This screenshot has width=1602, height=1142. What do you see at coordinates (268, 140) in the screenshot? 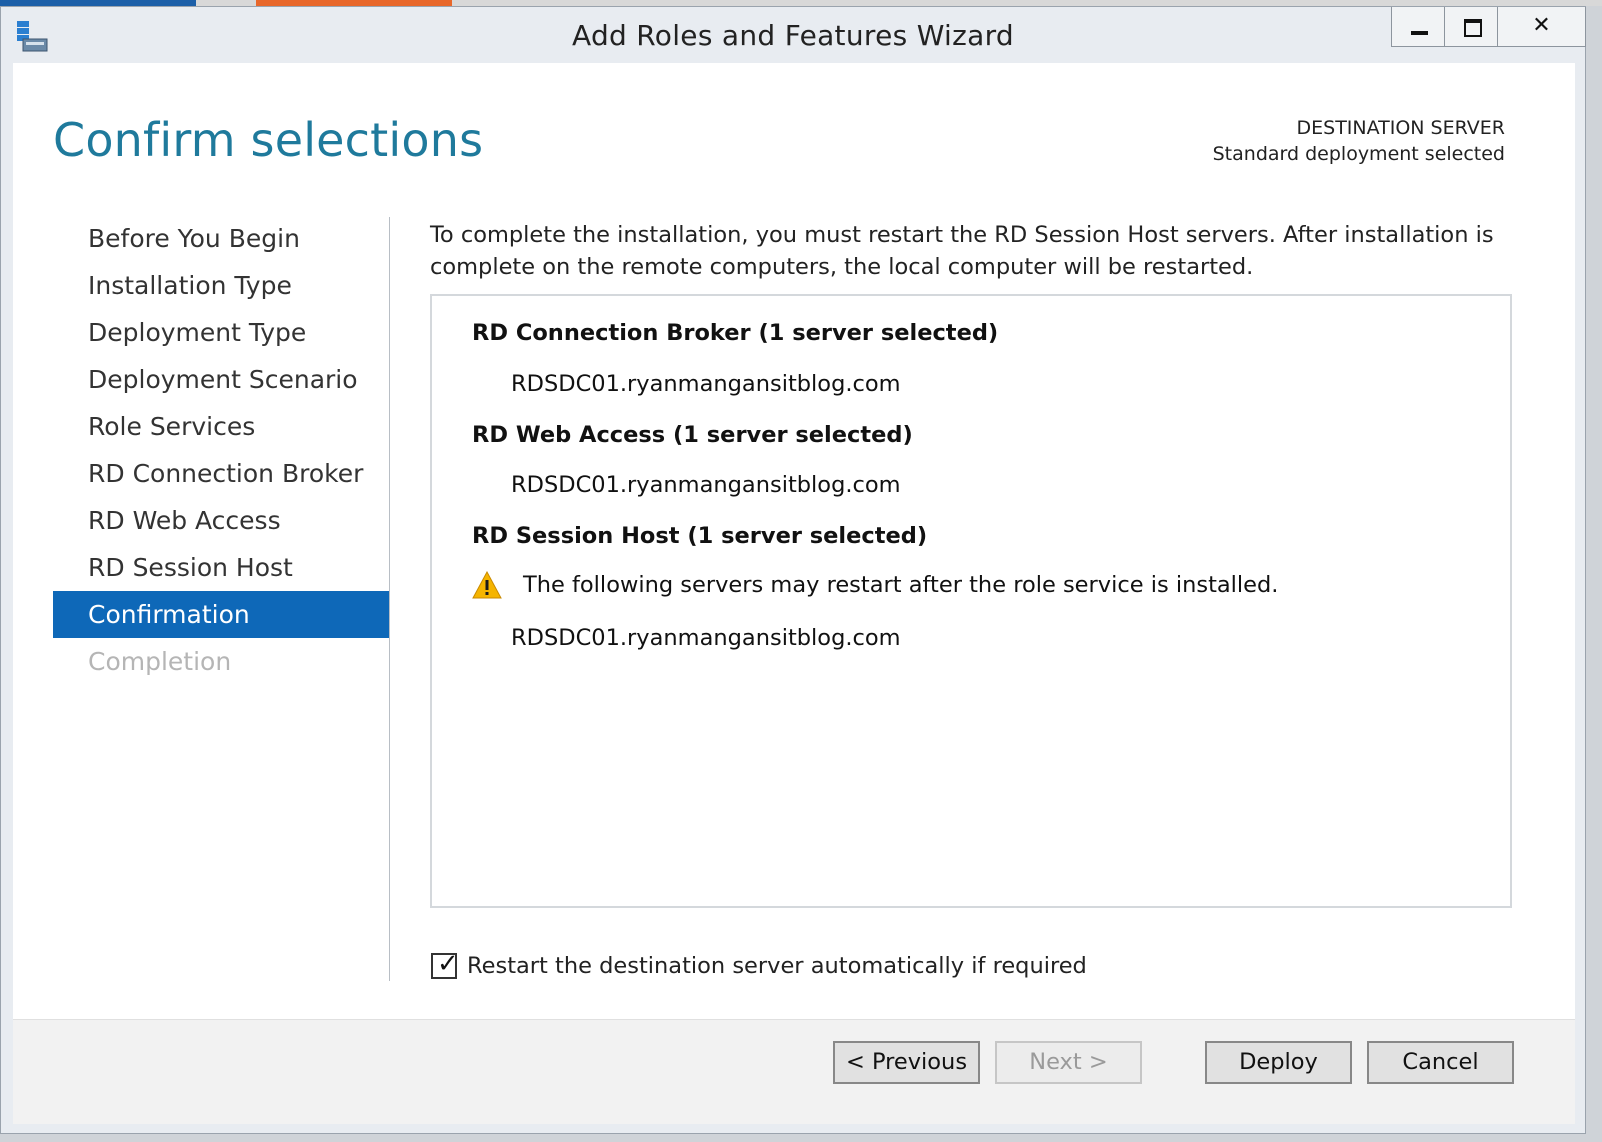
I see `page-title: Confirm selections` at bounding box center [268, 140].